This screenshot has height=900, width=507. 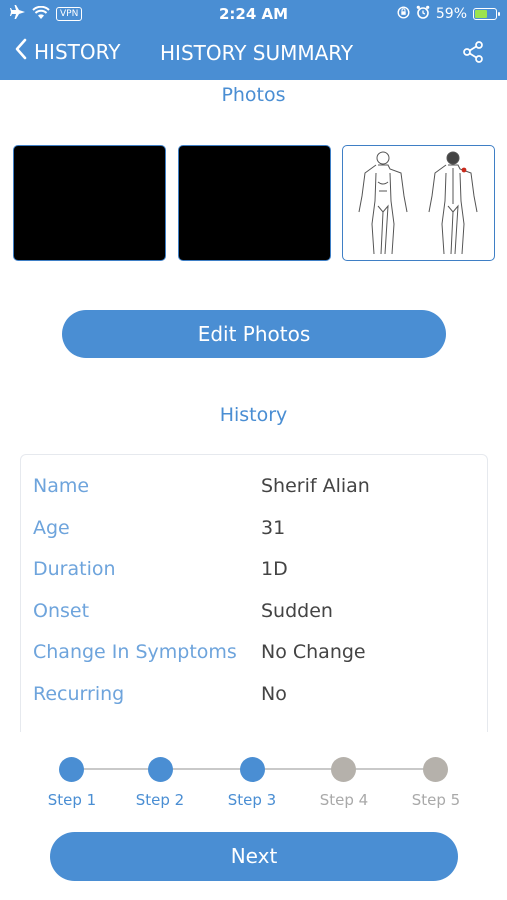 I want to click on back-button: HISTORY, so click(x=67, y=51).